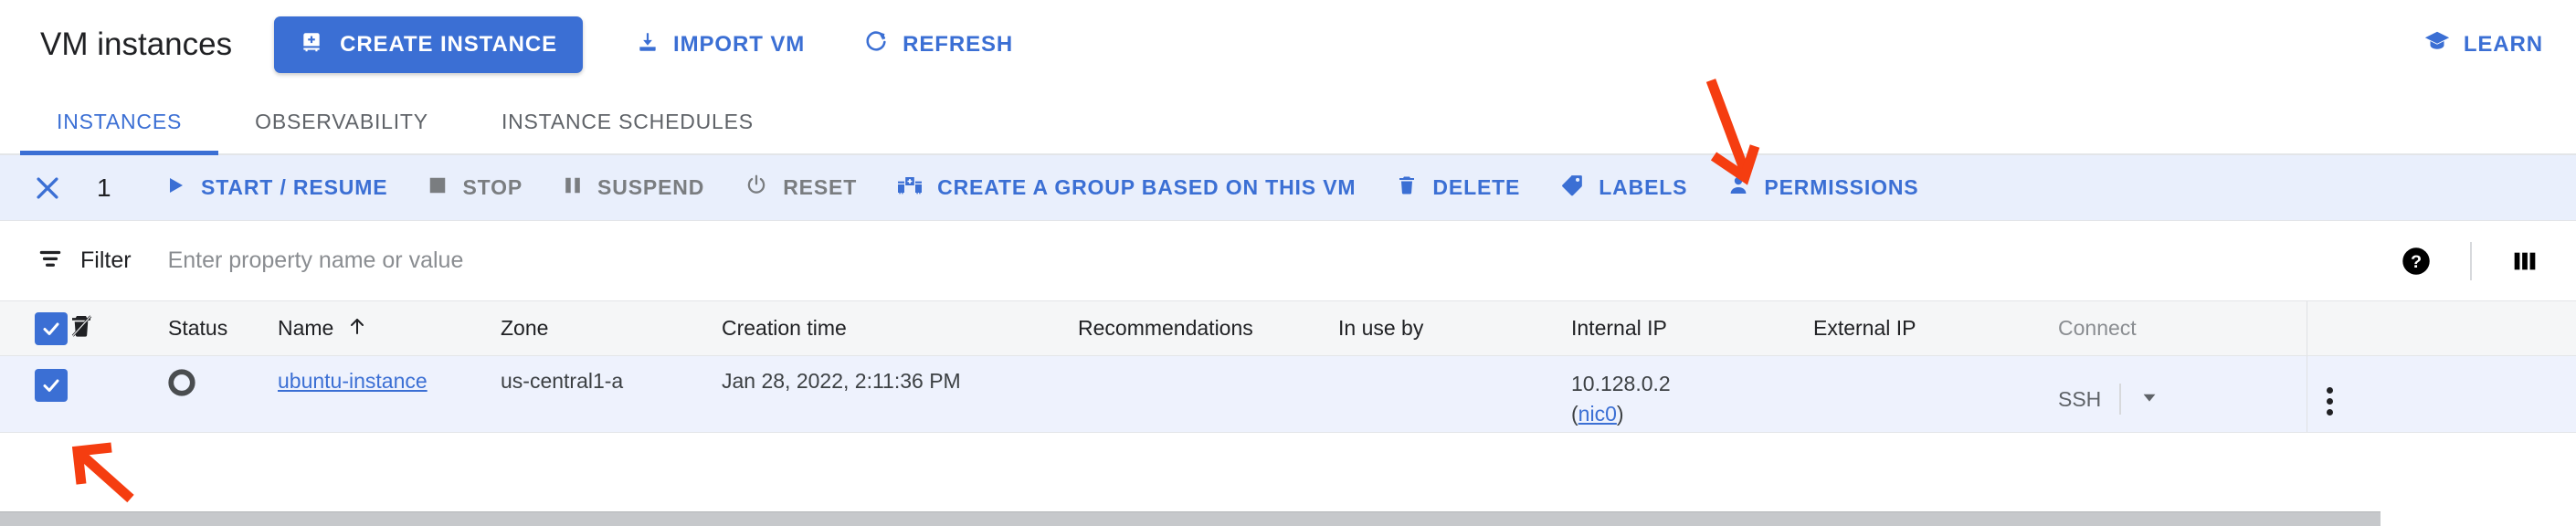  Describe the element at coordinates (1619, 328) in the screenshot. I see `internal-ip-header-label: Internal IP` at that location.